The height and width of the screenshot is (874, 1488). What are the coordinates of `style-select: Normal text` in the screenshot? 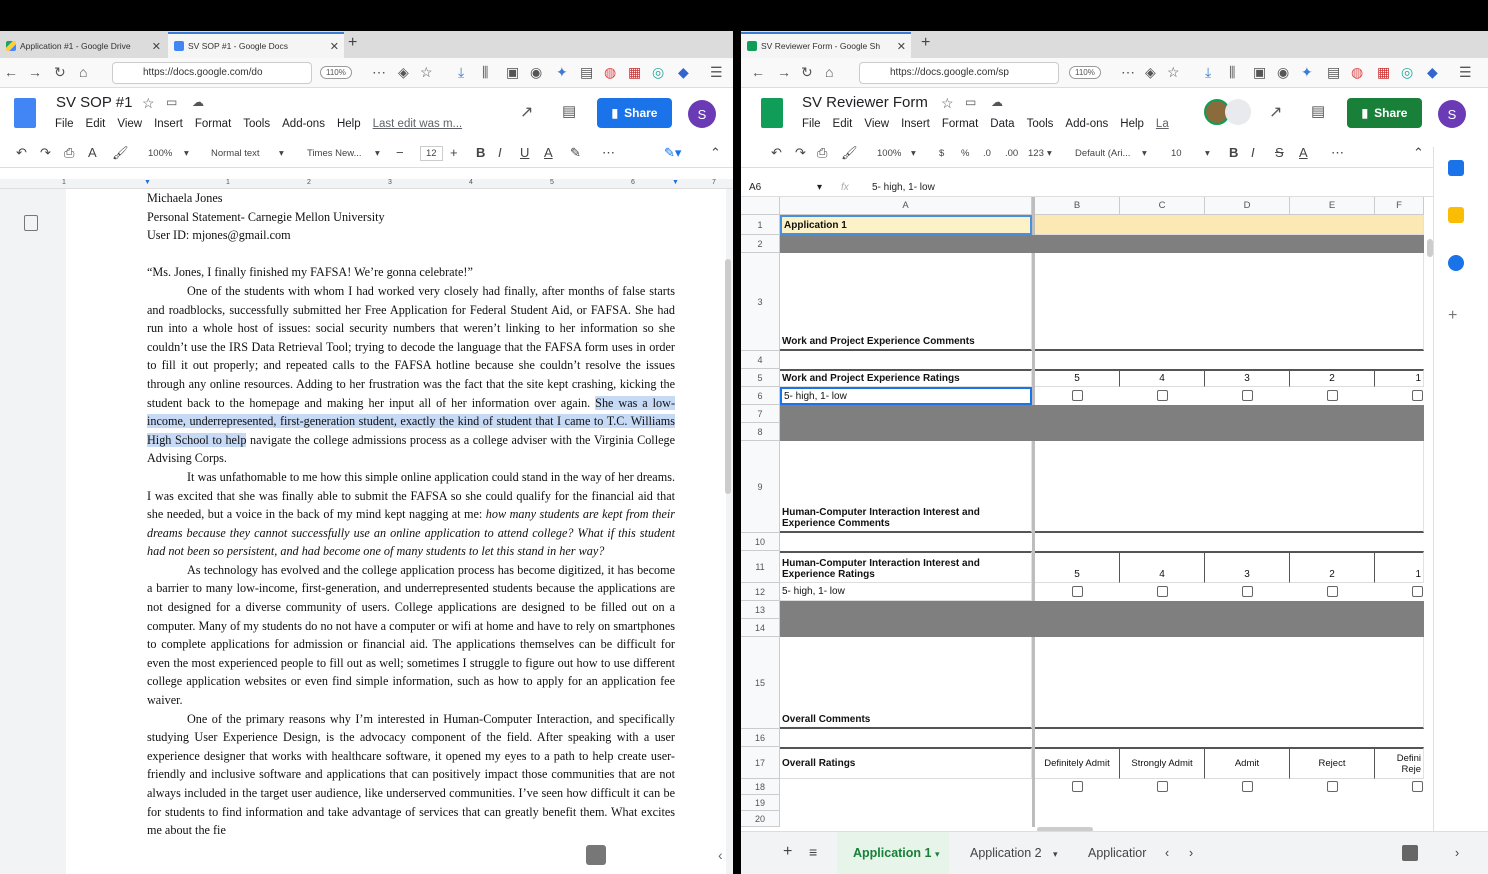 It's located at (235, 153).